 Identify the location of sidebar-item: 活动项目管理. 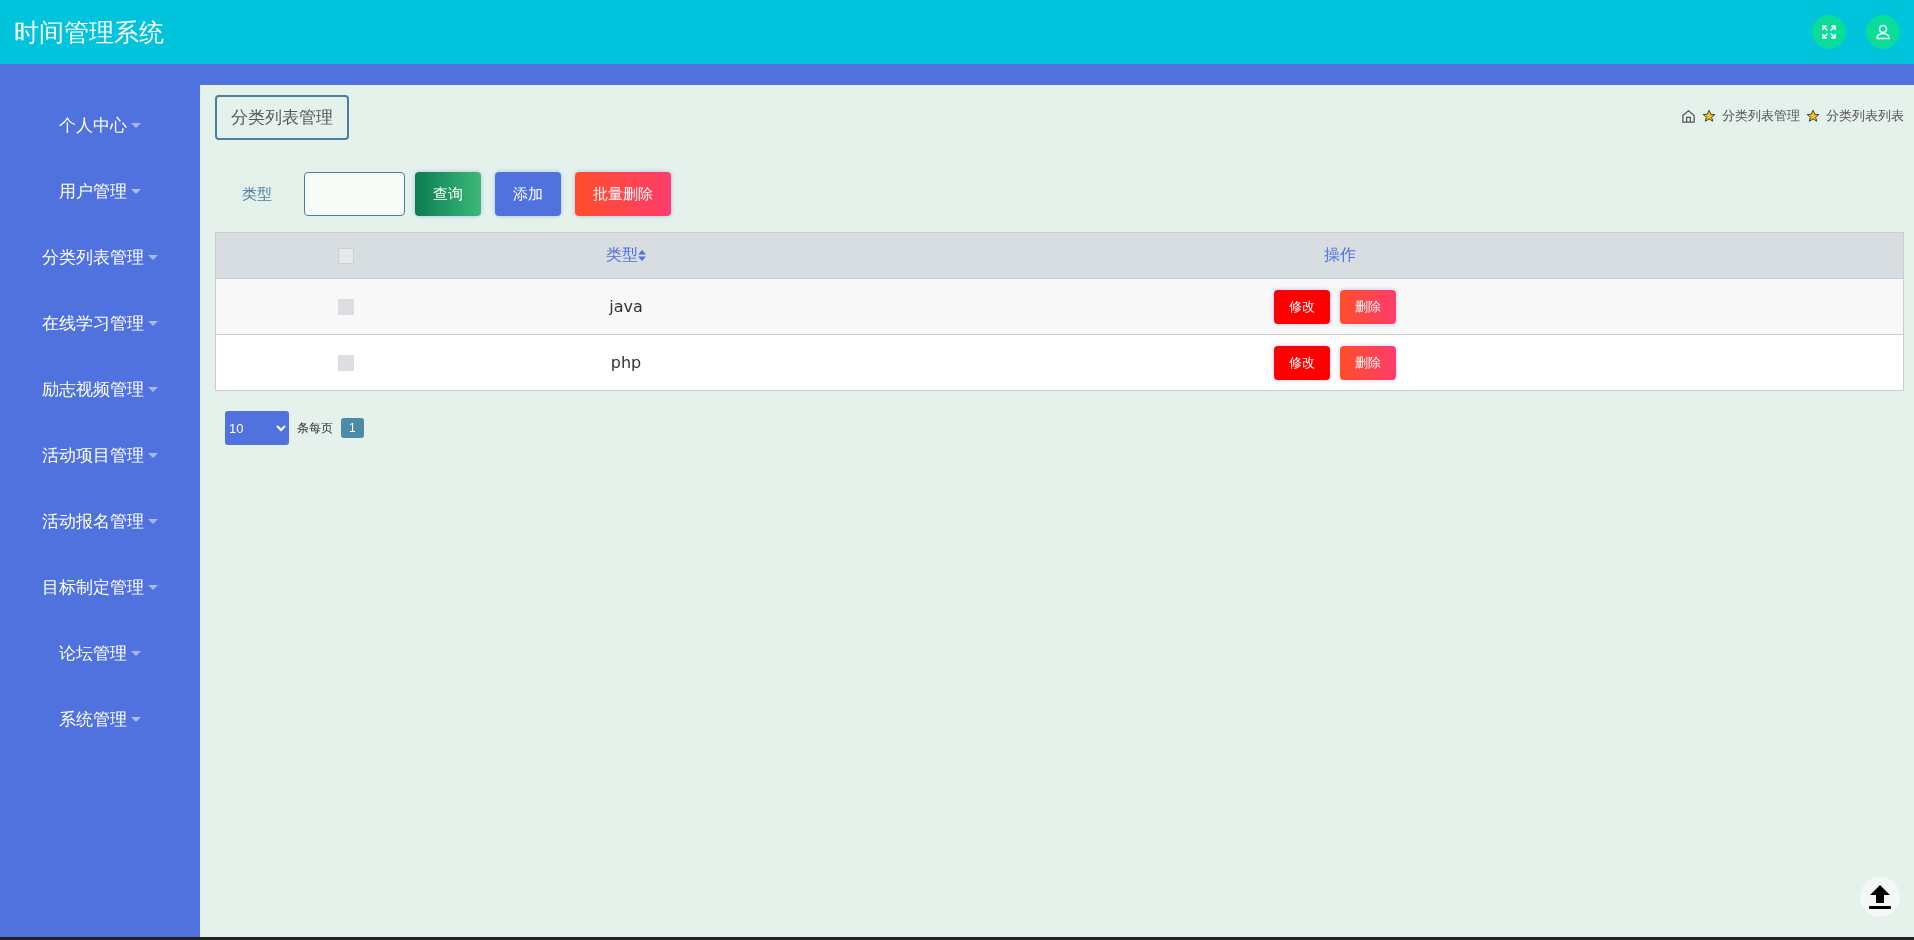
(100, 455).